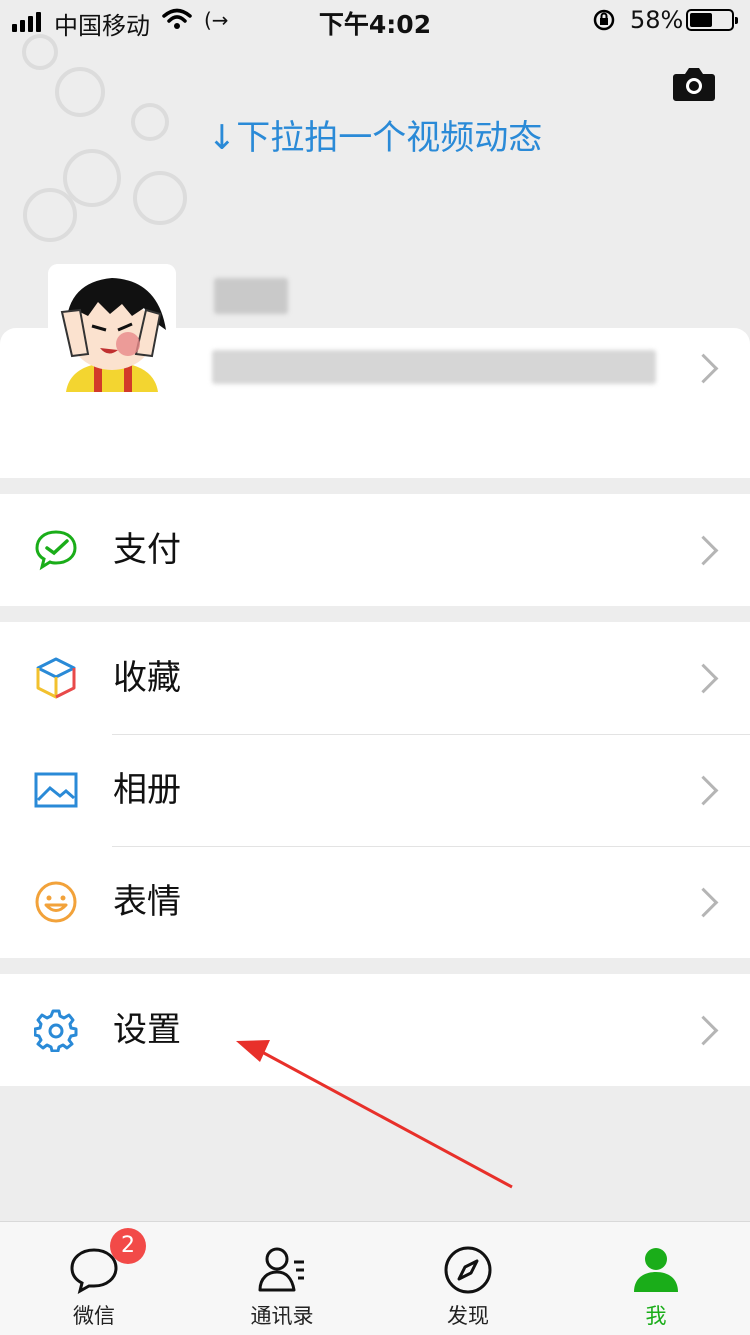  I want to click on menu-group-pay: 支付, so click(375, 550).